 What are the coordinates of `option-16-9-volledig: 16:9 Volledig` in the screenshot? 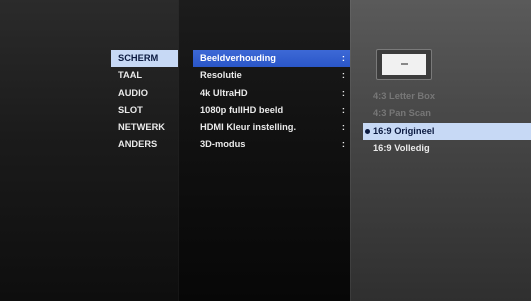 It's located at (447, 148).